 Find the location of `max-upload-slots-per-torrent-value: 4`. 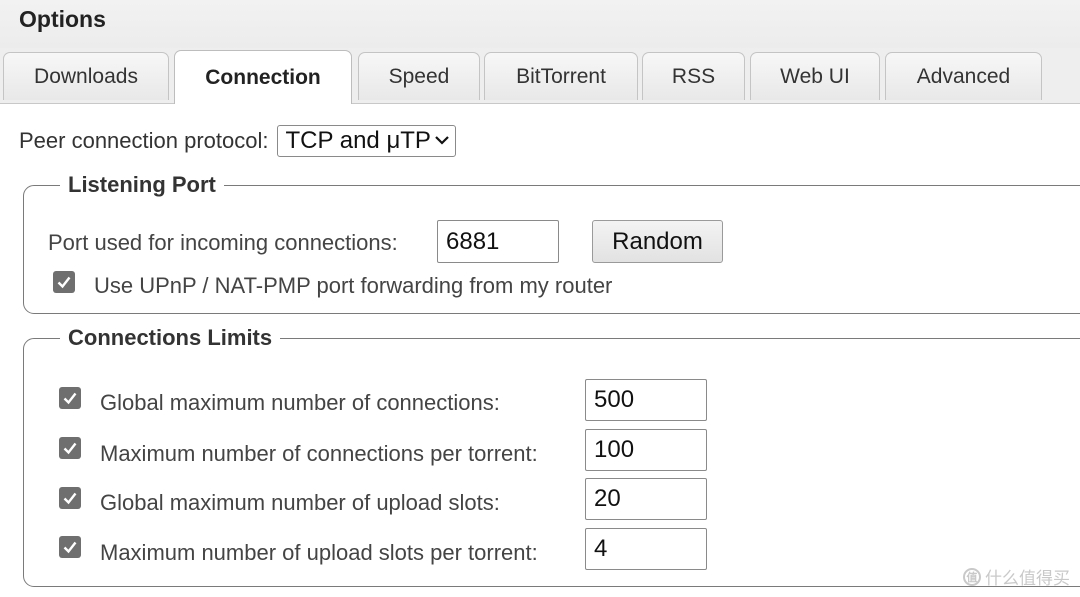

max-upload-slots-per-torrent-value: 4 is located at coordinates (601, 548).